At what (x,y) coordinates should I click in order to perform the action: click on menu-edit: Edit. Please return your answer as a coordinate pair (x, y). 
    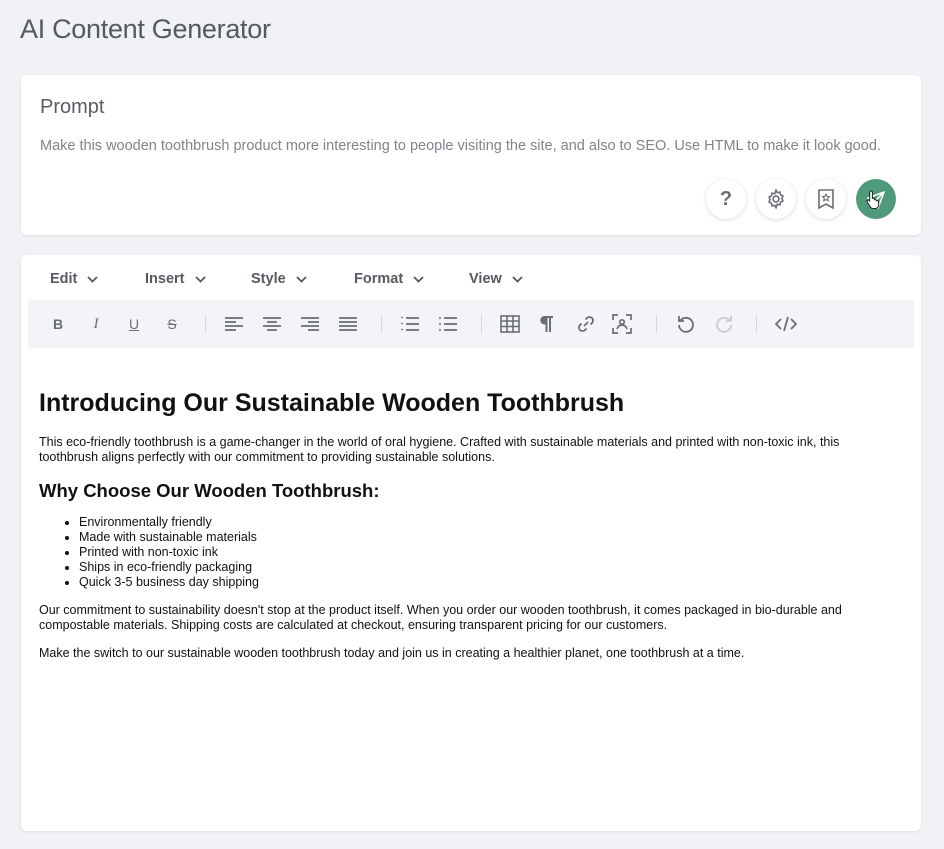
    Looking at the image, I should click on (74, 279).